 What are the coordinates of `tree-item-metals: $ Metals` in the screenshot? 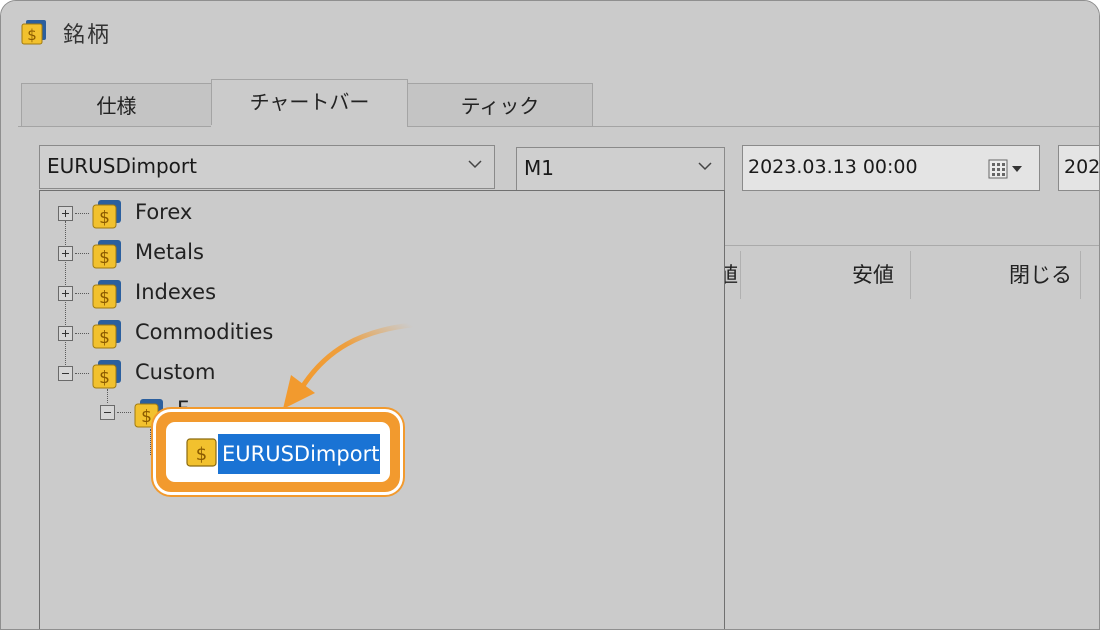 It's located at (387, 253).